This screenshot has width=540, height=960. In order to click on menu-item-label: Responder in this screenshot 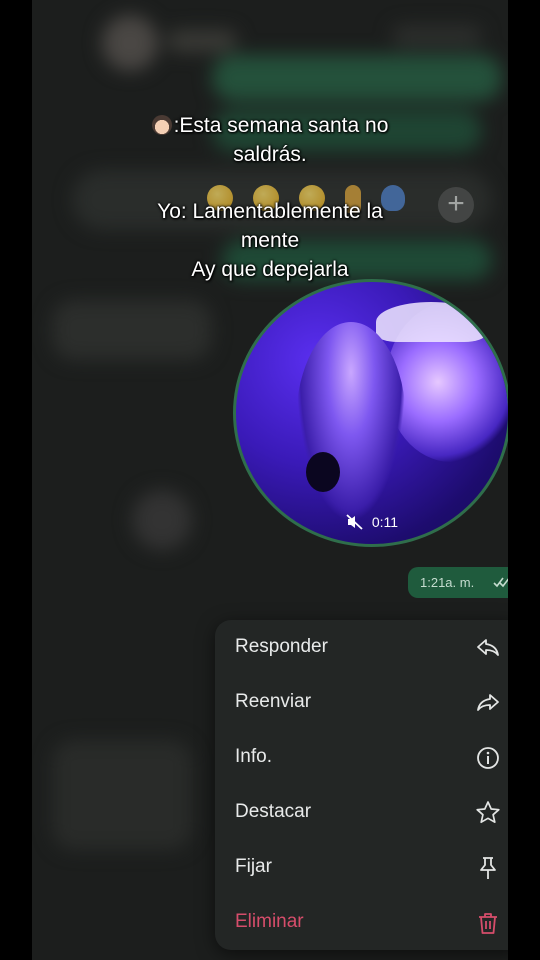, I will do `click(281, 646)`.